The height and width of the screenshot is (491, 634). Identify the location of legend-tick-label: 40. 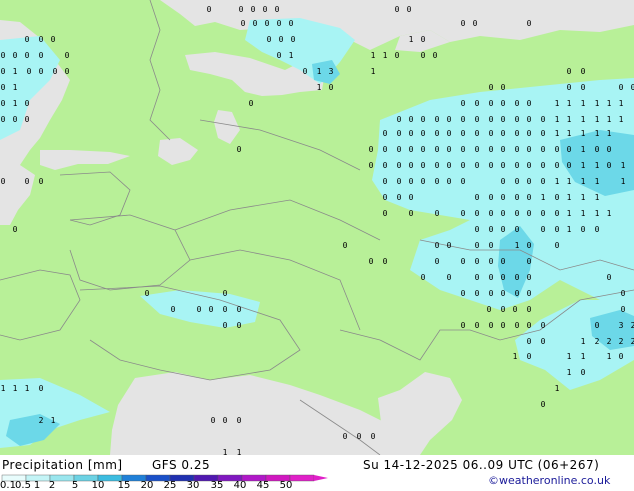
(240, 485).